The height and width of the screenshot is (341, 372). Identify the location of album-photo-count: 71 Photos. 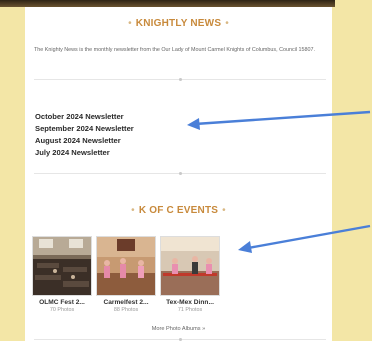
(190, 310).